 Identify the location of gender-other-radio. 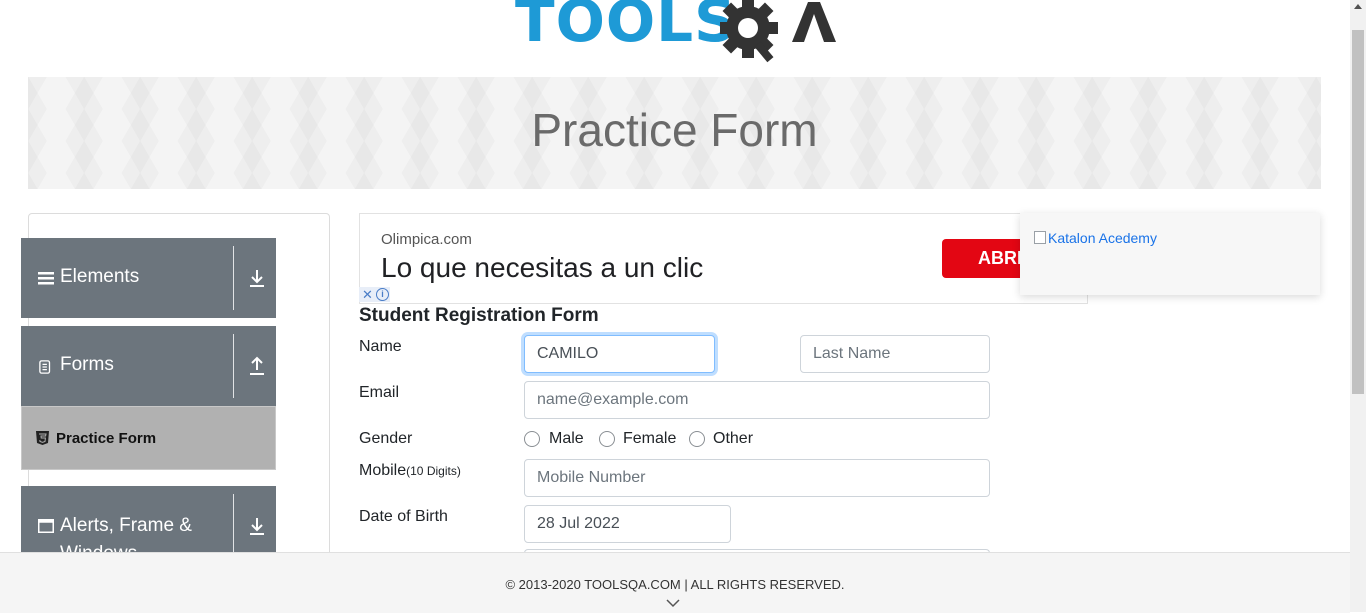
(697, 439).